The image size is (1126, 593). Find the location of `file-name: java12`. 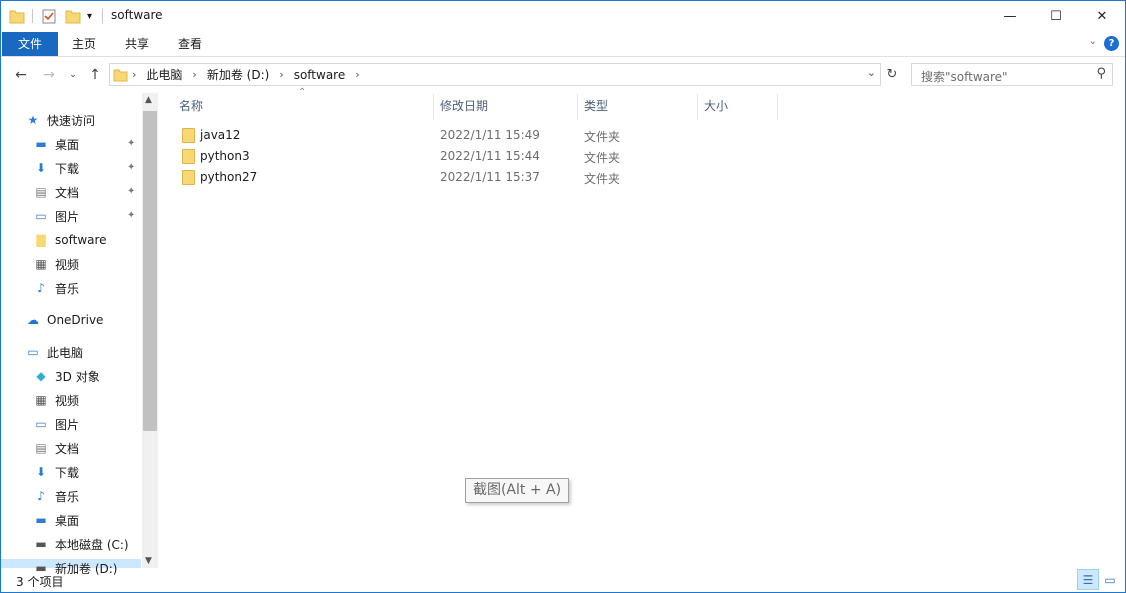

file-name: java12 is located at coordinates (220, 135).